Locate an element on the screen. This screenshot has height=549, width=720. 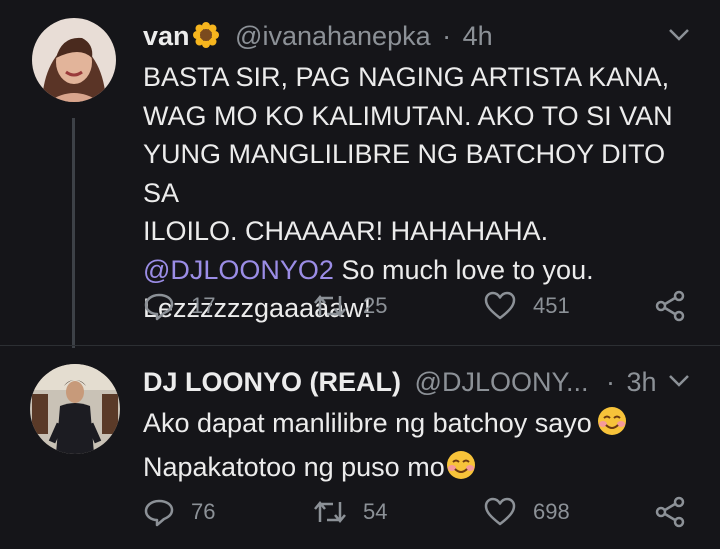
display-name: van is located at coordinates (166, 36).